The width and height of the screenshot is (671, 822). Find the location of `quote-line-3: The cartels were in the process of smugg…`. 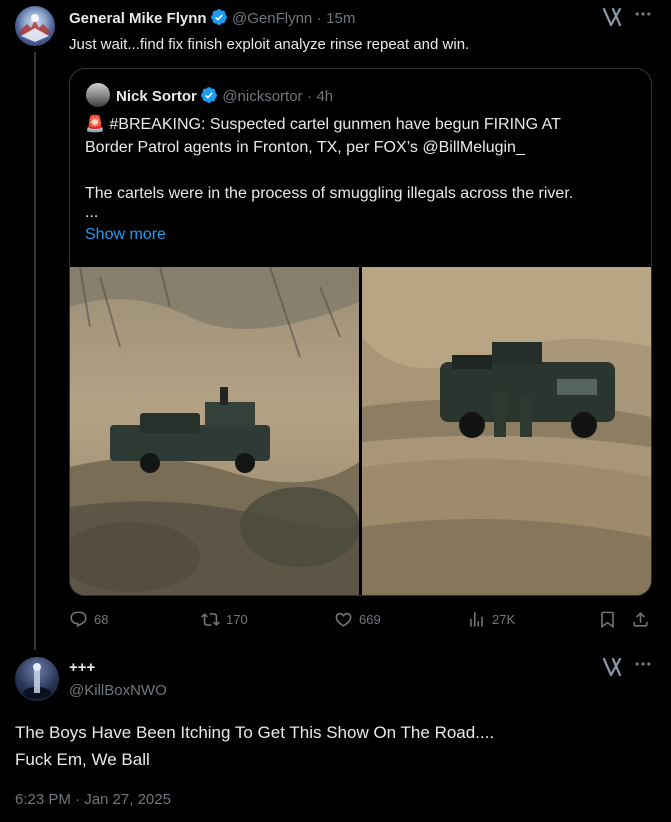

quote-line-3: The cartels were in the process of smugg… is located at coordinates (329, 193).